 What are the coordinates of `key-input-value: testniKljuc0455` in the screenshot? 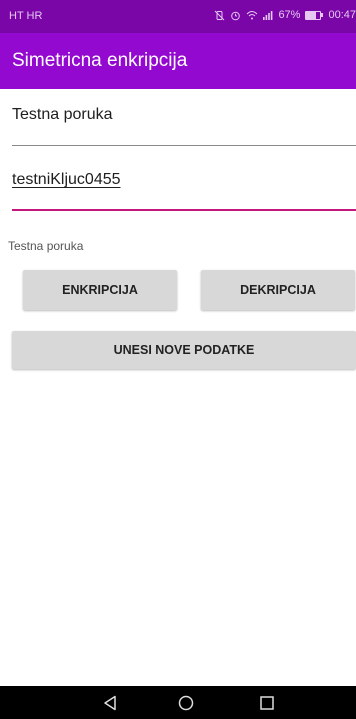 It's located at (66, 179).